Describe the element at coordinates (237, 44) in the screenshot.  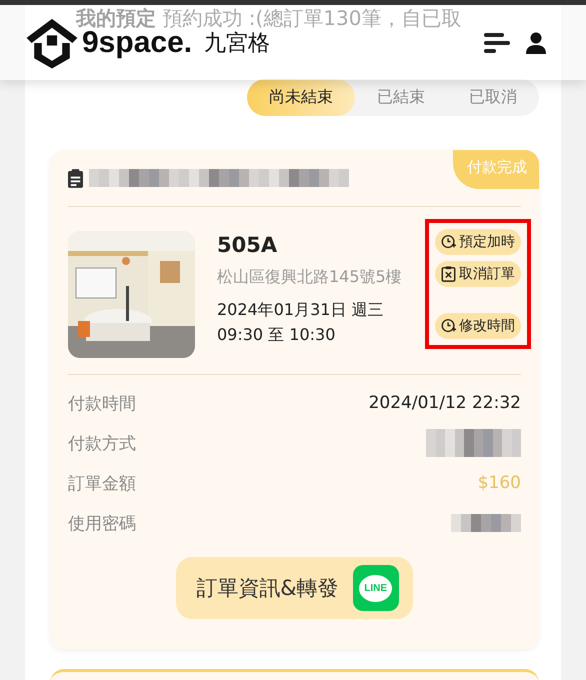
I see `brand-chinese-name: 九宮格` at that location.